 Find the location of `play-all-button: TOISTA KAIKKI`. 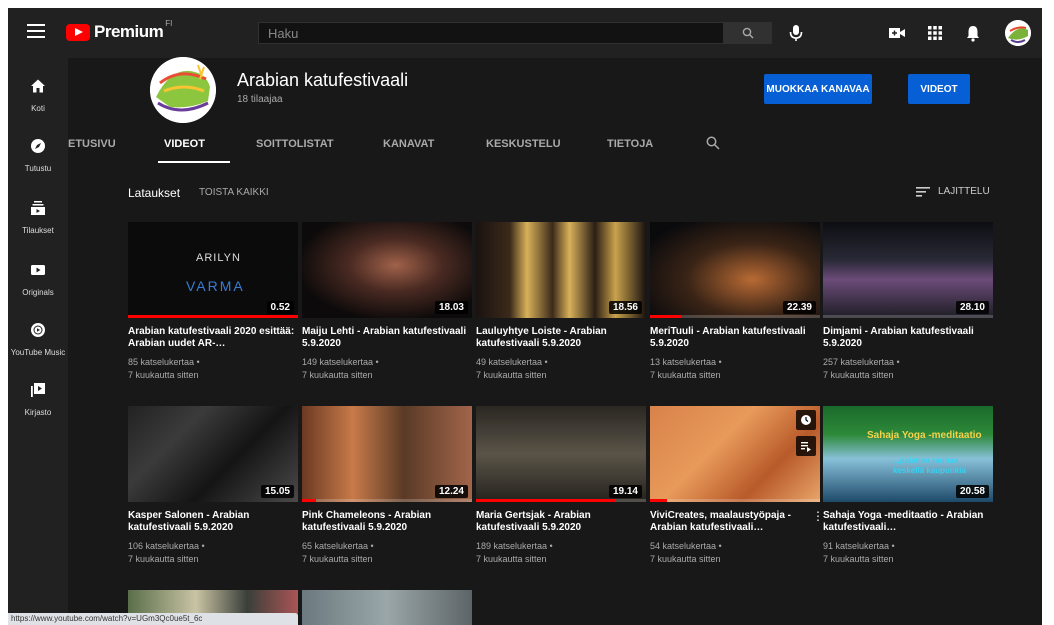

play-all-button: TOISTA KAIKKI is located at coordinates (234, 192).